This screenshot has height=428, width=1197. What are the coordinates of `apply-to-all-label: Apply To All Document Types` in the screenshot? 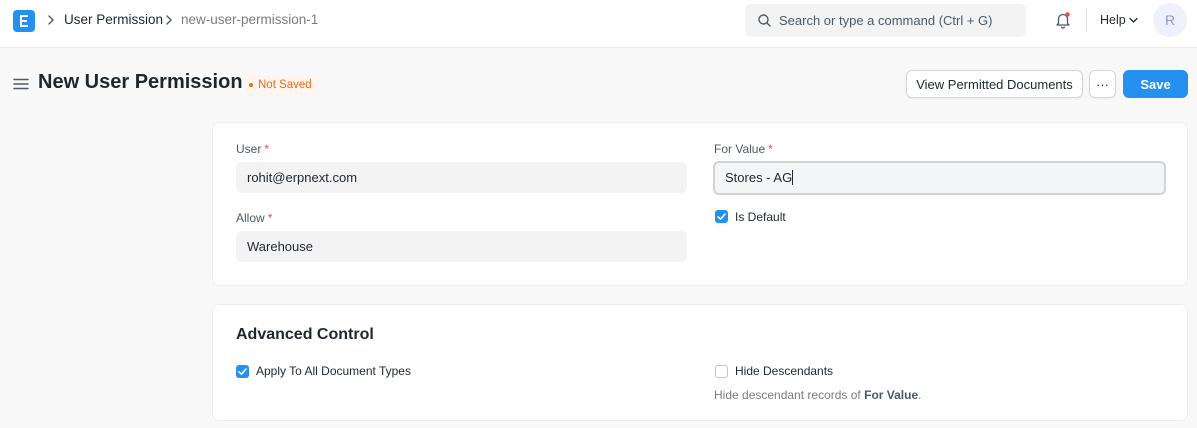 It's located at (333, 371).